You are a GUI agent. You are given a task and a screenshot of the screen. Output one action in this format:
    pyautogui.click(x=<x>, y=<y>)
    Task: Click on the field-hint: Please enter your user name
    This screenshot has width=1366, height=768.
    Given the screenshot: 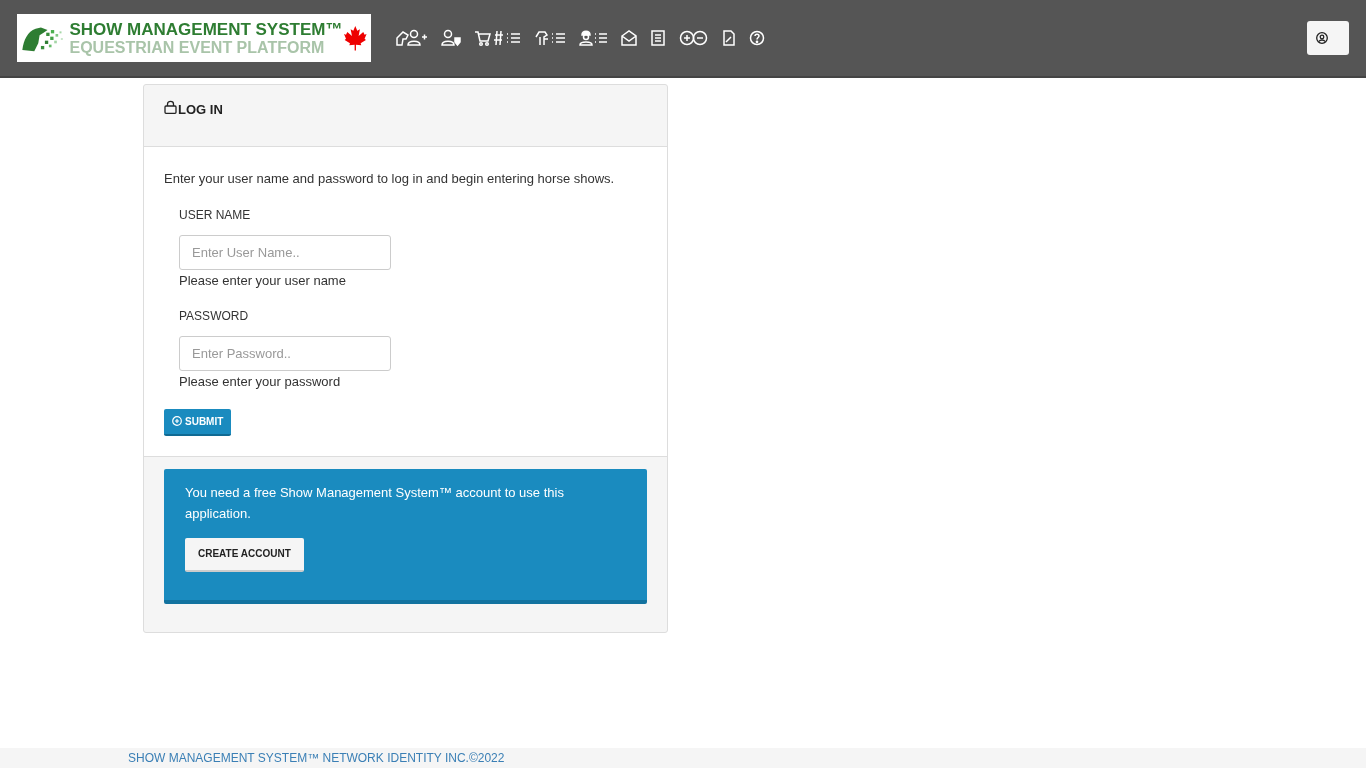 What is the action you would take?
    pyautogui.click(x=263, y=280)
    